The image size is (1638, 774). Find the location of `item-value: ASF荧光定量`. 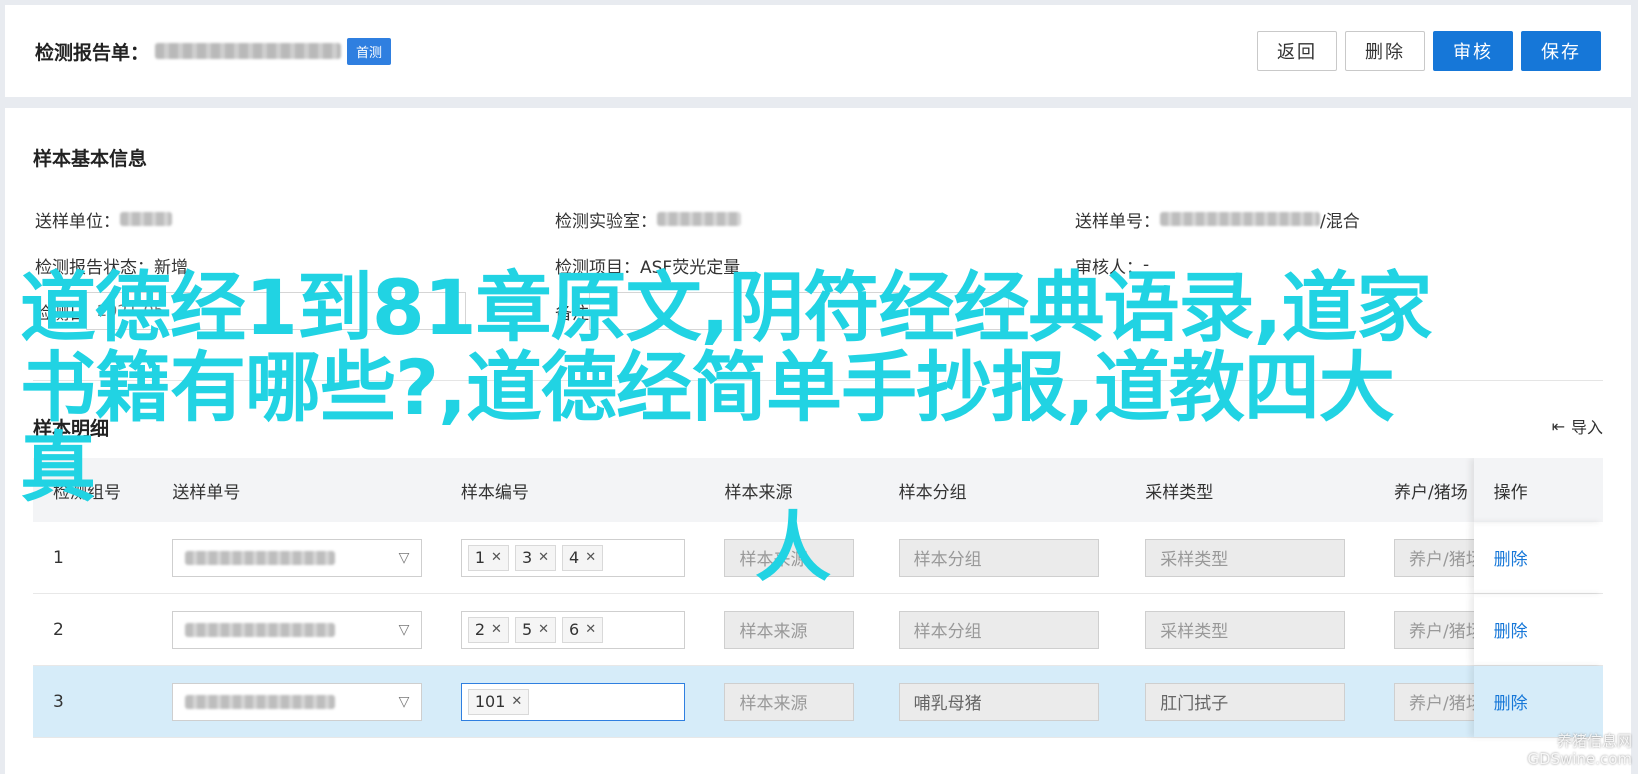

item-value: ASF荧光定量 is located at coordinates (690, 267).